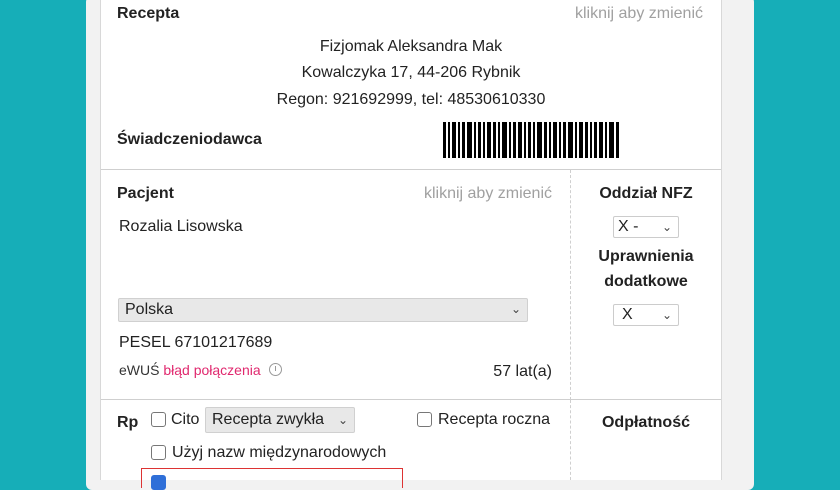 This screenshot has width=840, height=490. I want to click on country-value: Polska, so click(149, 309).